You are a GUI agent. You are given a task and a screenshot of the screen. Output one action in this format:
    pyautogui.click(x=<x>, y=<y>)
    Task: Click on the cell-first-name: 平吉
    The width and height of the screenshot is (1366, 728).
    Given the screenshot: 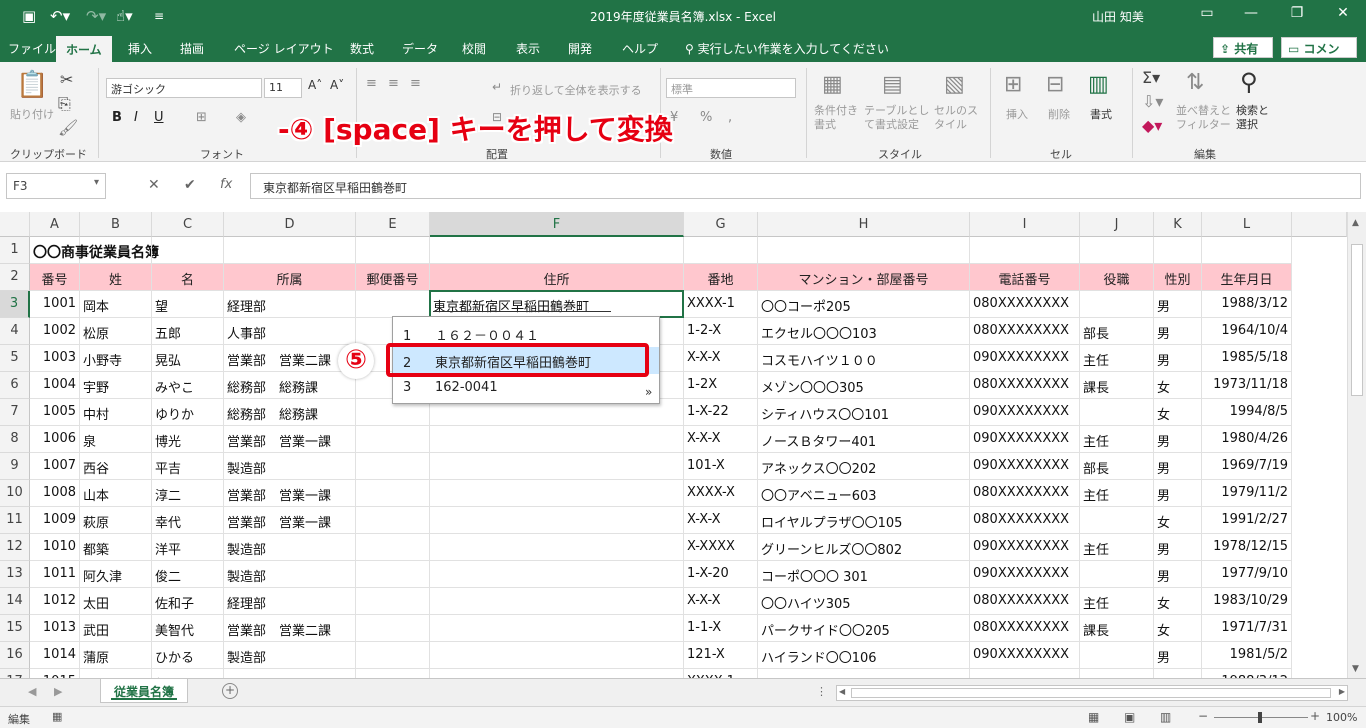 What is the action you would take?
    pyautogui.click(x=188, y=466)
    